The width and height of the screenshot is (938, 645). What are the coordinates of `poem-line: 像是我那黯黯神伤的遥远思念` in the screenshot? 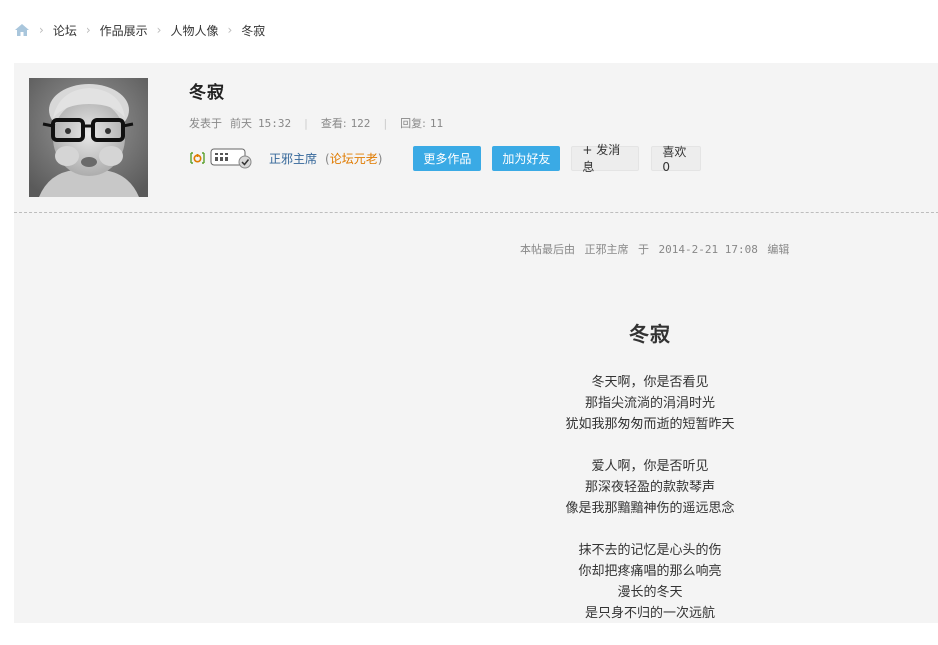 It's located at (650, 508).